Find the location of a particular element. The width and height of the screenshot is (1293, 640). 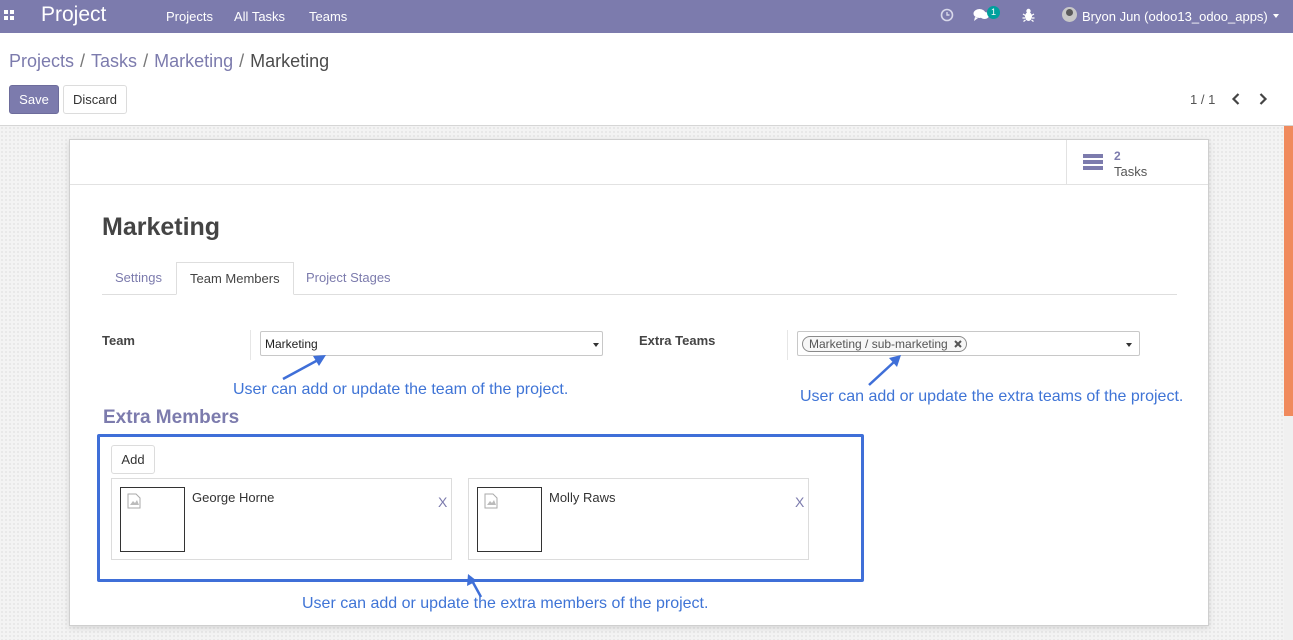

menu-all-tasks: All Tasks is located at coordinates (259, 16).